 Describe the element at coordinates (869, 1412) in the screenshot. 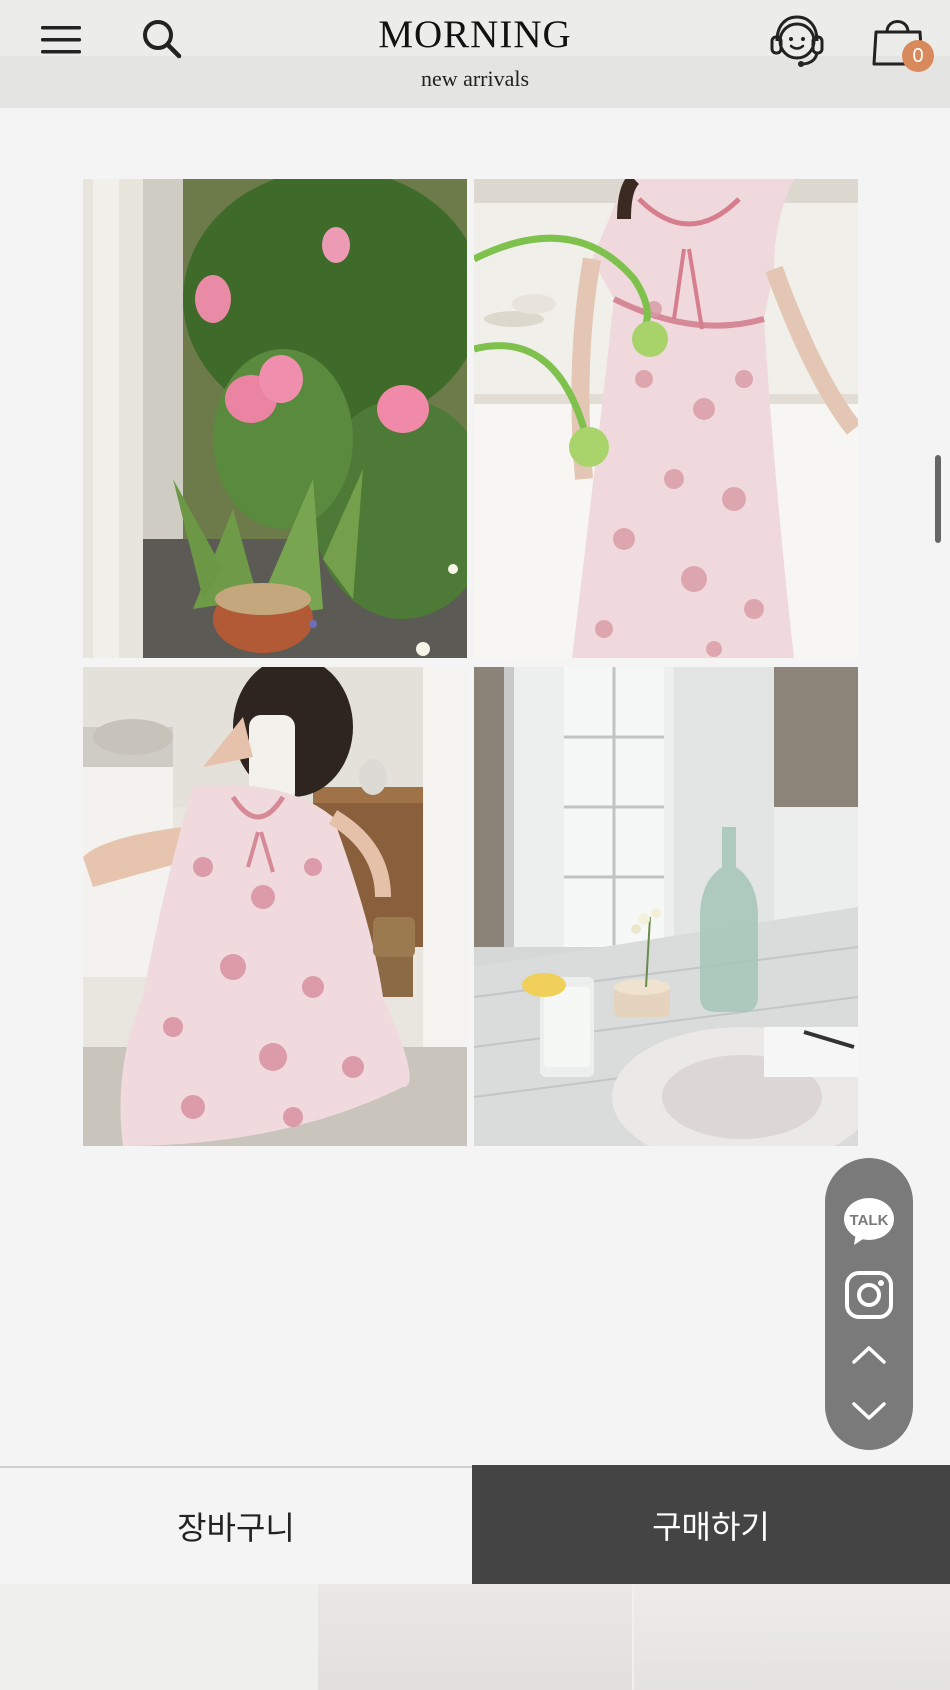

I see `scroll-bottom-chevron-down-icon` at that location.